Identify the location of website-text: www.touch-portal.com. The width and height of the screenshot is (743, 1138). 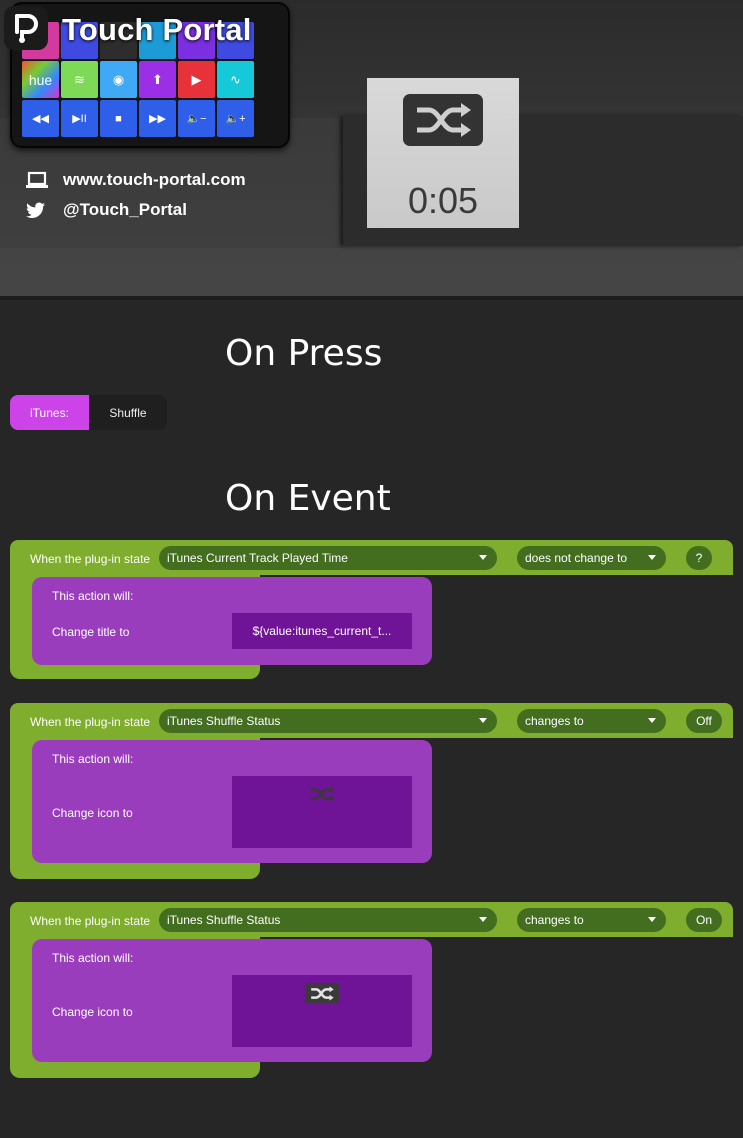
(154, 179).